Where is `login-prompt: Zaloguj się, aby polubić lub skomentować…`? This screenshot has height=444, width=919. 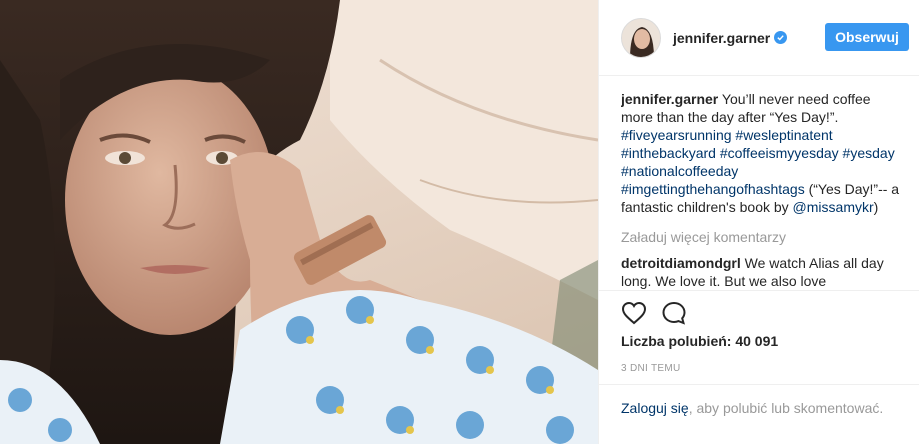 login-prompt: Zaloguj się, aby polubić lub skomentować… is located at coordinates (759, 414).